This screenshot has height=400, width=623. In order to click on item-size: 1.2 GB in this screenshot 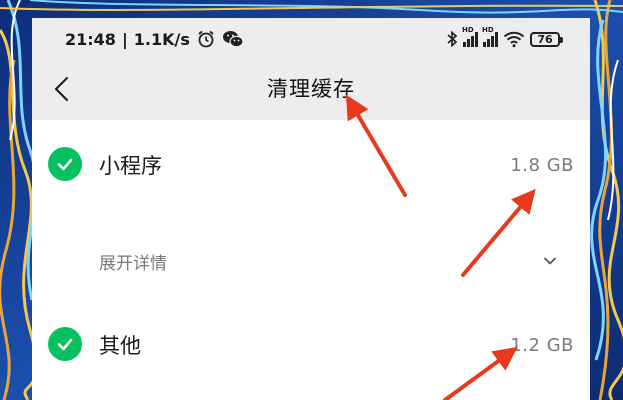, I will do `click(542, 345)`.